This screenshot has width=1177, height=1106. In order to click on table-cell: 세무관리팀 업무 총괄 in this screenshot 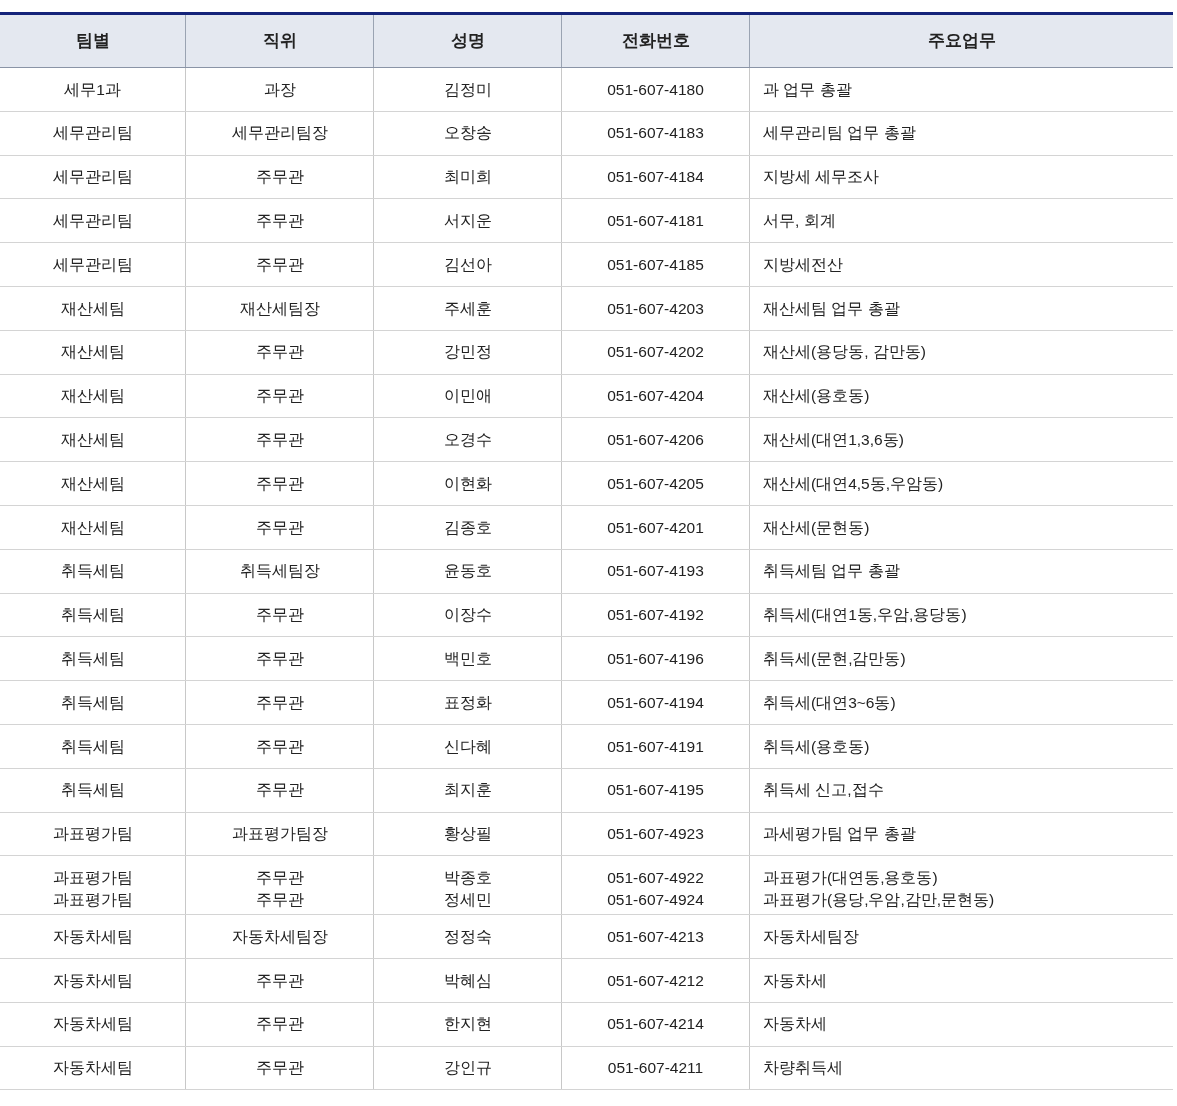, I will do `click(839, 133)`.